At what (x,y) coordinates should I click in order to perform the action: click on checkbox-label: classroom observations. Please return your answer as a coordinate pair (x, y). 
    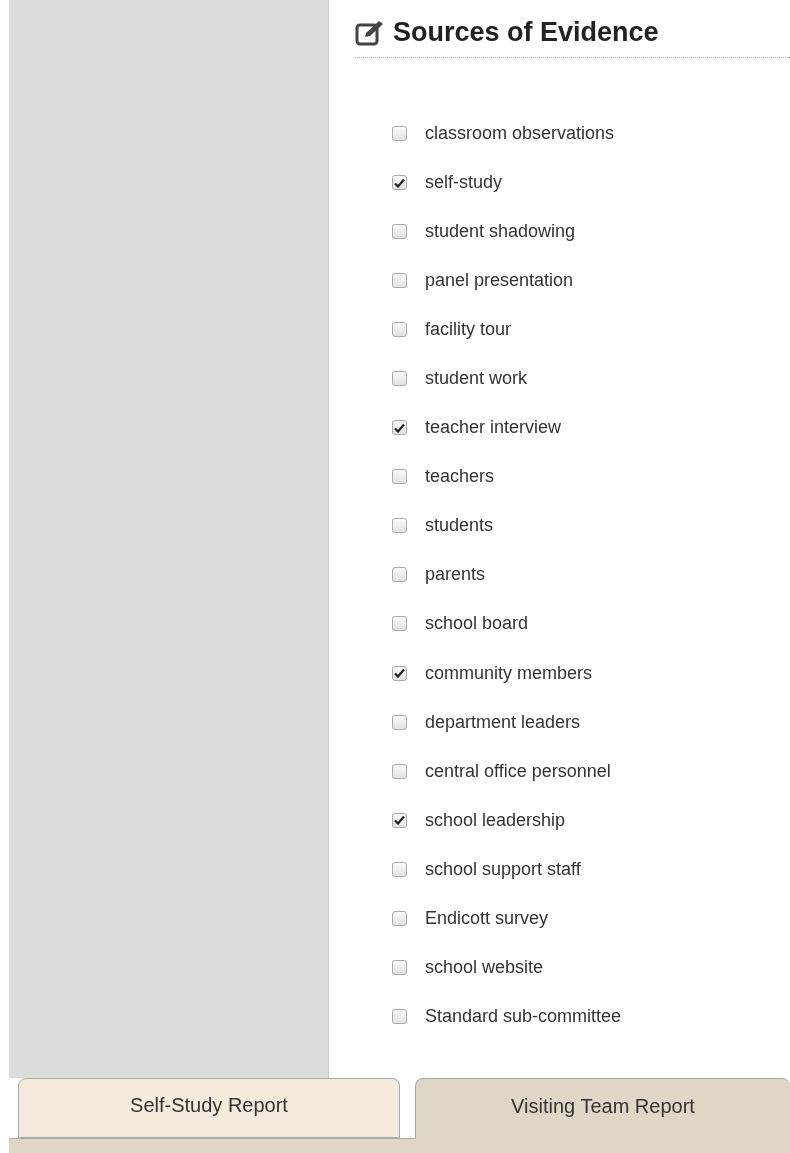
    Looking at the image, I should click on (520, 133).